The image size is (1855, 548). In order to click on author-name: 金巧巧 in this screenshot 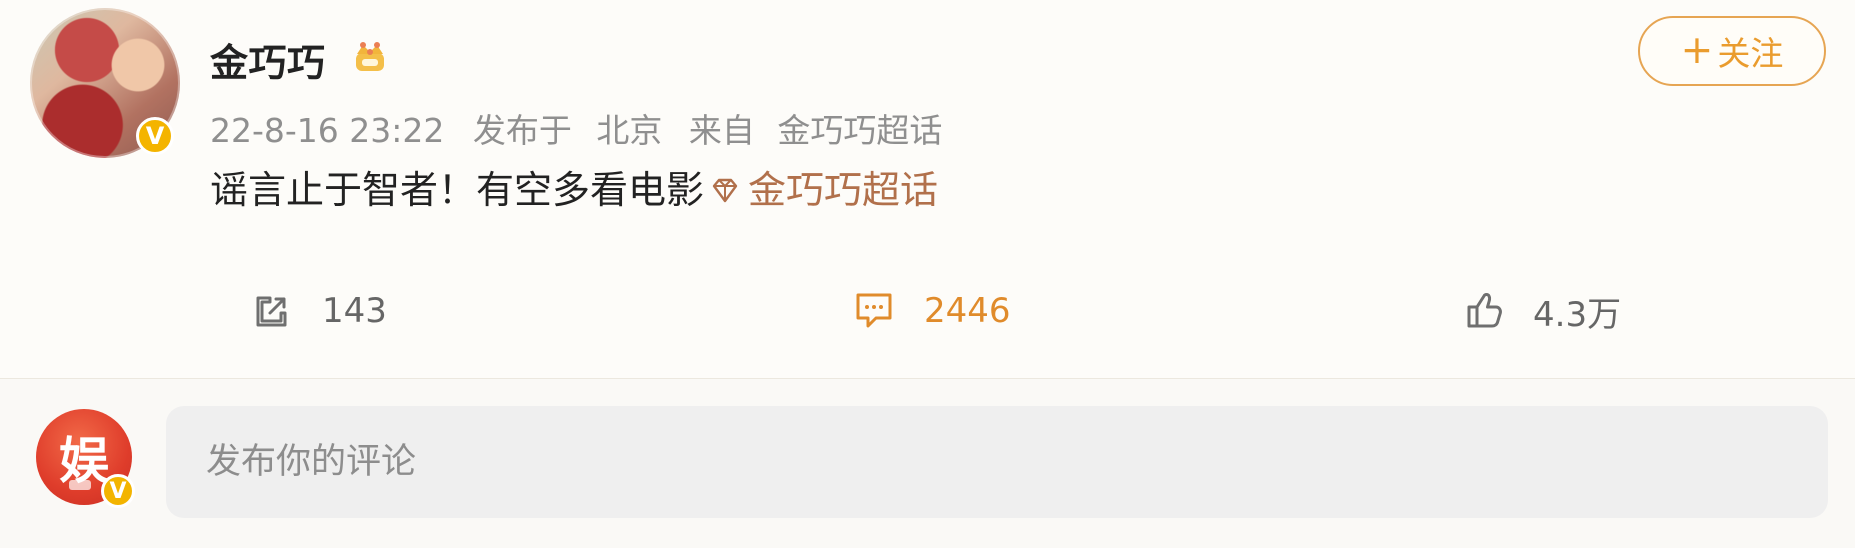, I will do `click(268, 59)`.